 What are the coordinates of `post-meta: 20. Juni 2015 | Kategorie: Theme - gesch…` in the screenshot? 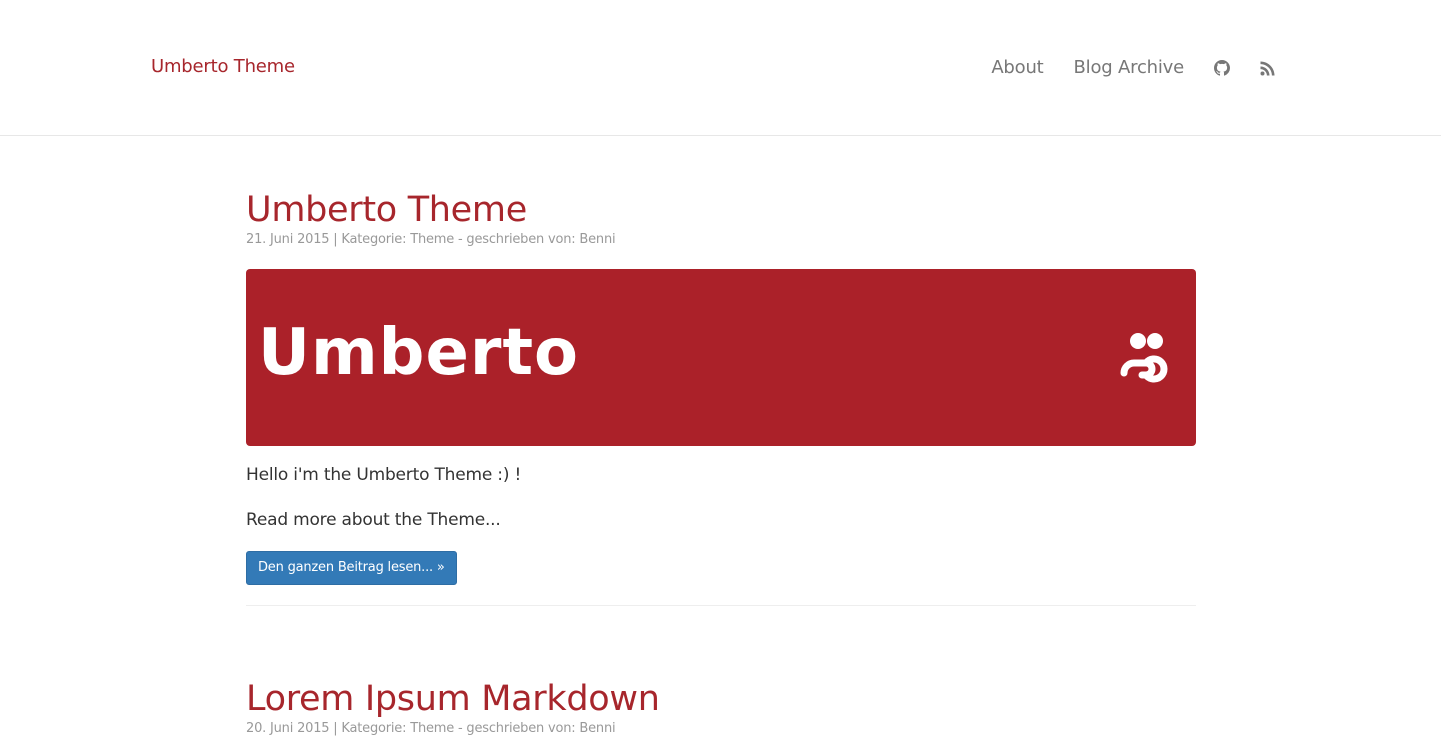 It's located at (431, 728).